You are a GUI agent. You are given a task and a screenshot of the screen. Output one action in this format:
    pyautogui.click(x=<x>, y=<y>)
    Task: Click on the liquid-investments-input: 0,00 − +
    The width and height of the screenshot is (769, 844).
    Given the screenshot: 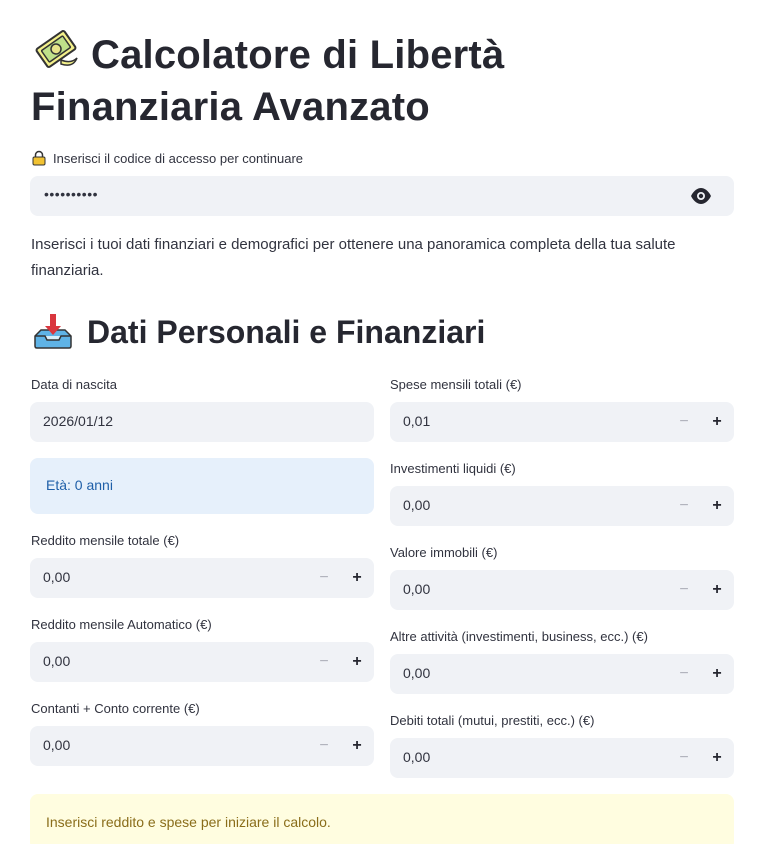 What is the action you would take?
    pyautogui.click(x=562, y=506)
    